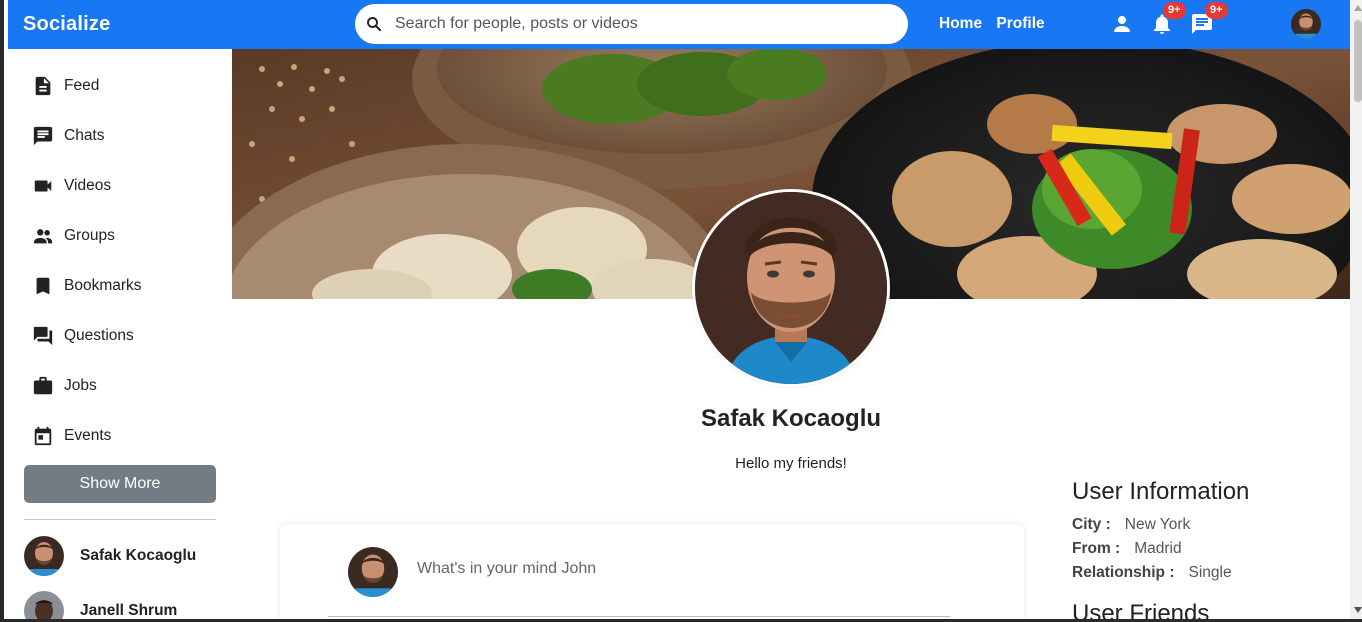 The image size is (1362, 622). Describe the element at coordinates (43, 286) in the screenshot. I see `bookmark-icon` at that location.